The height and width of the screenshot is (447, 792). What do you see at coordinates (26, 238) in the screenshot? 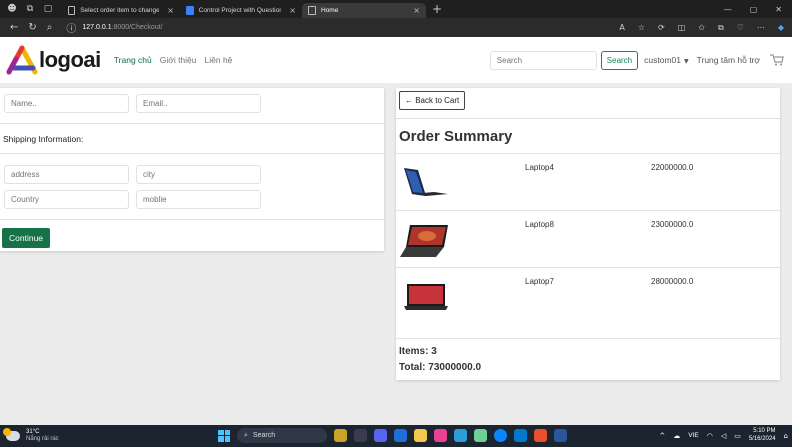
I see `continue-button: Continue` at bounding box center [26, 238].